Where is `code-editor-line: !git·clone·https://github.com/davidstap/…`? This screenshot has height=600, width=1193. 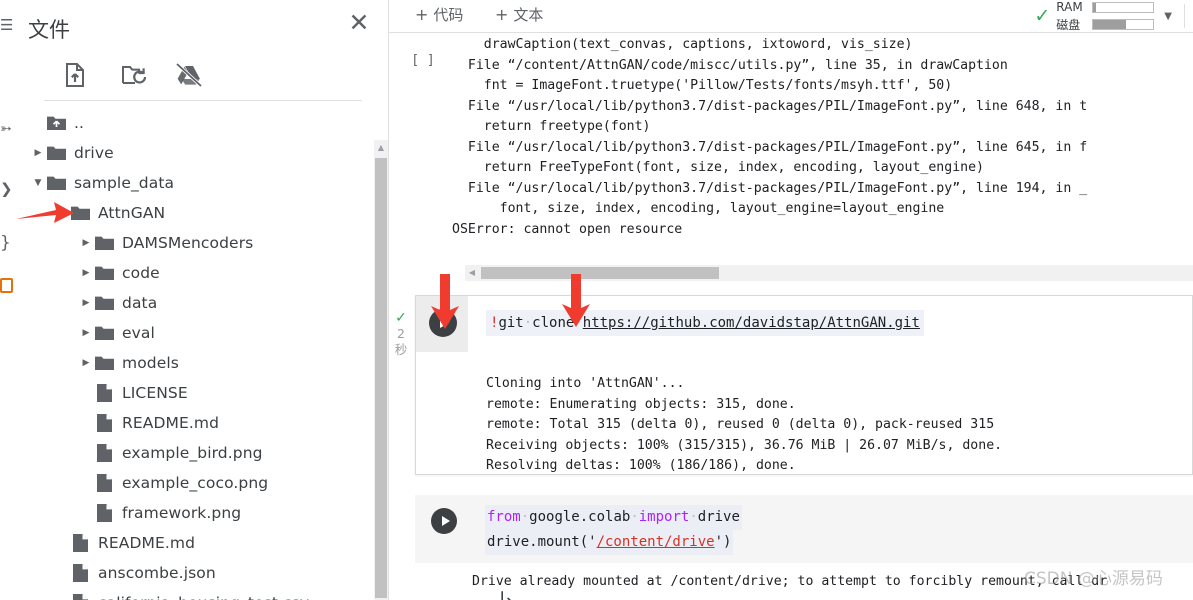 code-editor-line: !git·clone·https://github.com/davidstap/… is located at coordinates (705, 323).